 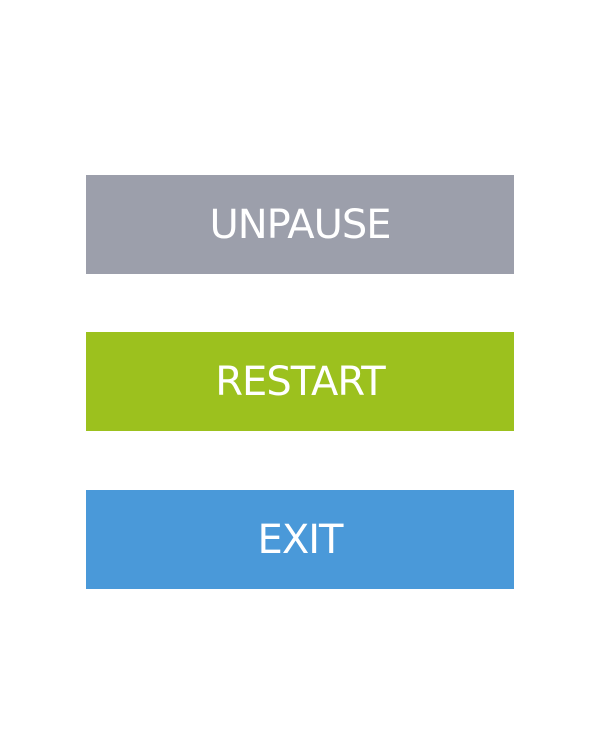 I want to click on exit-button: EXIT, so click(x=300, y=539).